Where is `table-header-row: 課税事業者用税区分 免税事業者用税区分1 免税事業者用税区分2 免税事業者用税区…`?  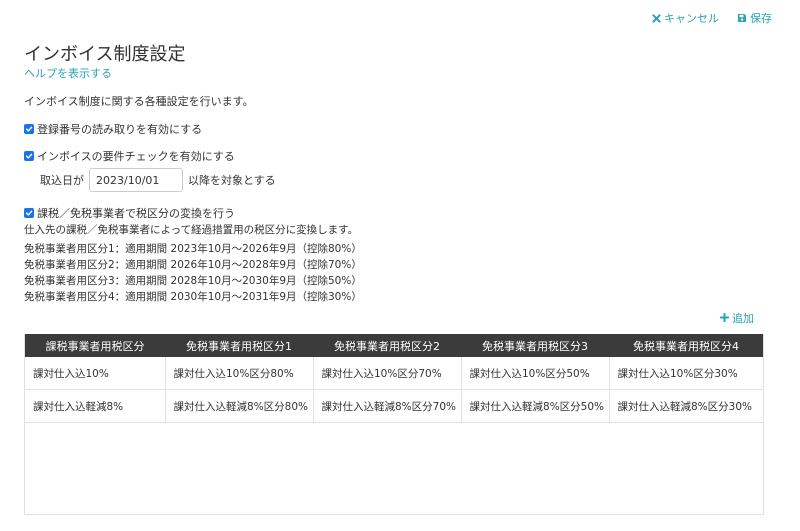
table-header-row: 課税事業者用税区分 免税事業者用税区分1 免税事業者用税区分2 免税事業者用税区… is located at coordinates (394, 345).